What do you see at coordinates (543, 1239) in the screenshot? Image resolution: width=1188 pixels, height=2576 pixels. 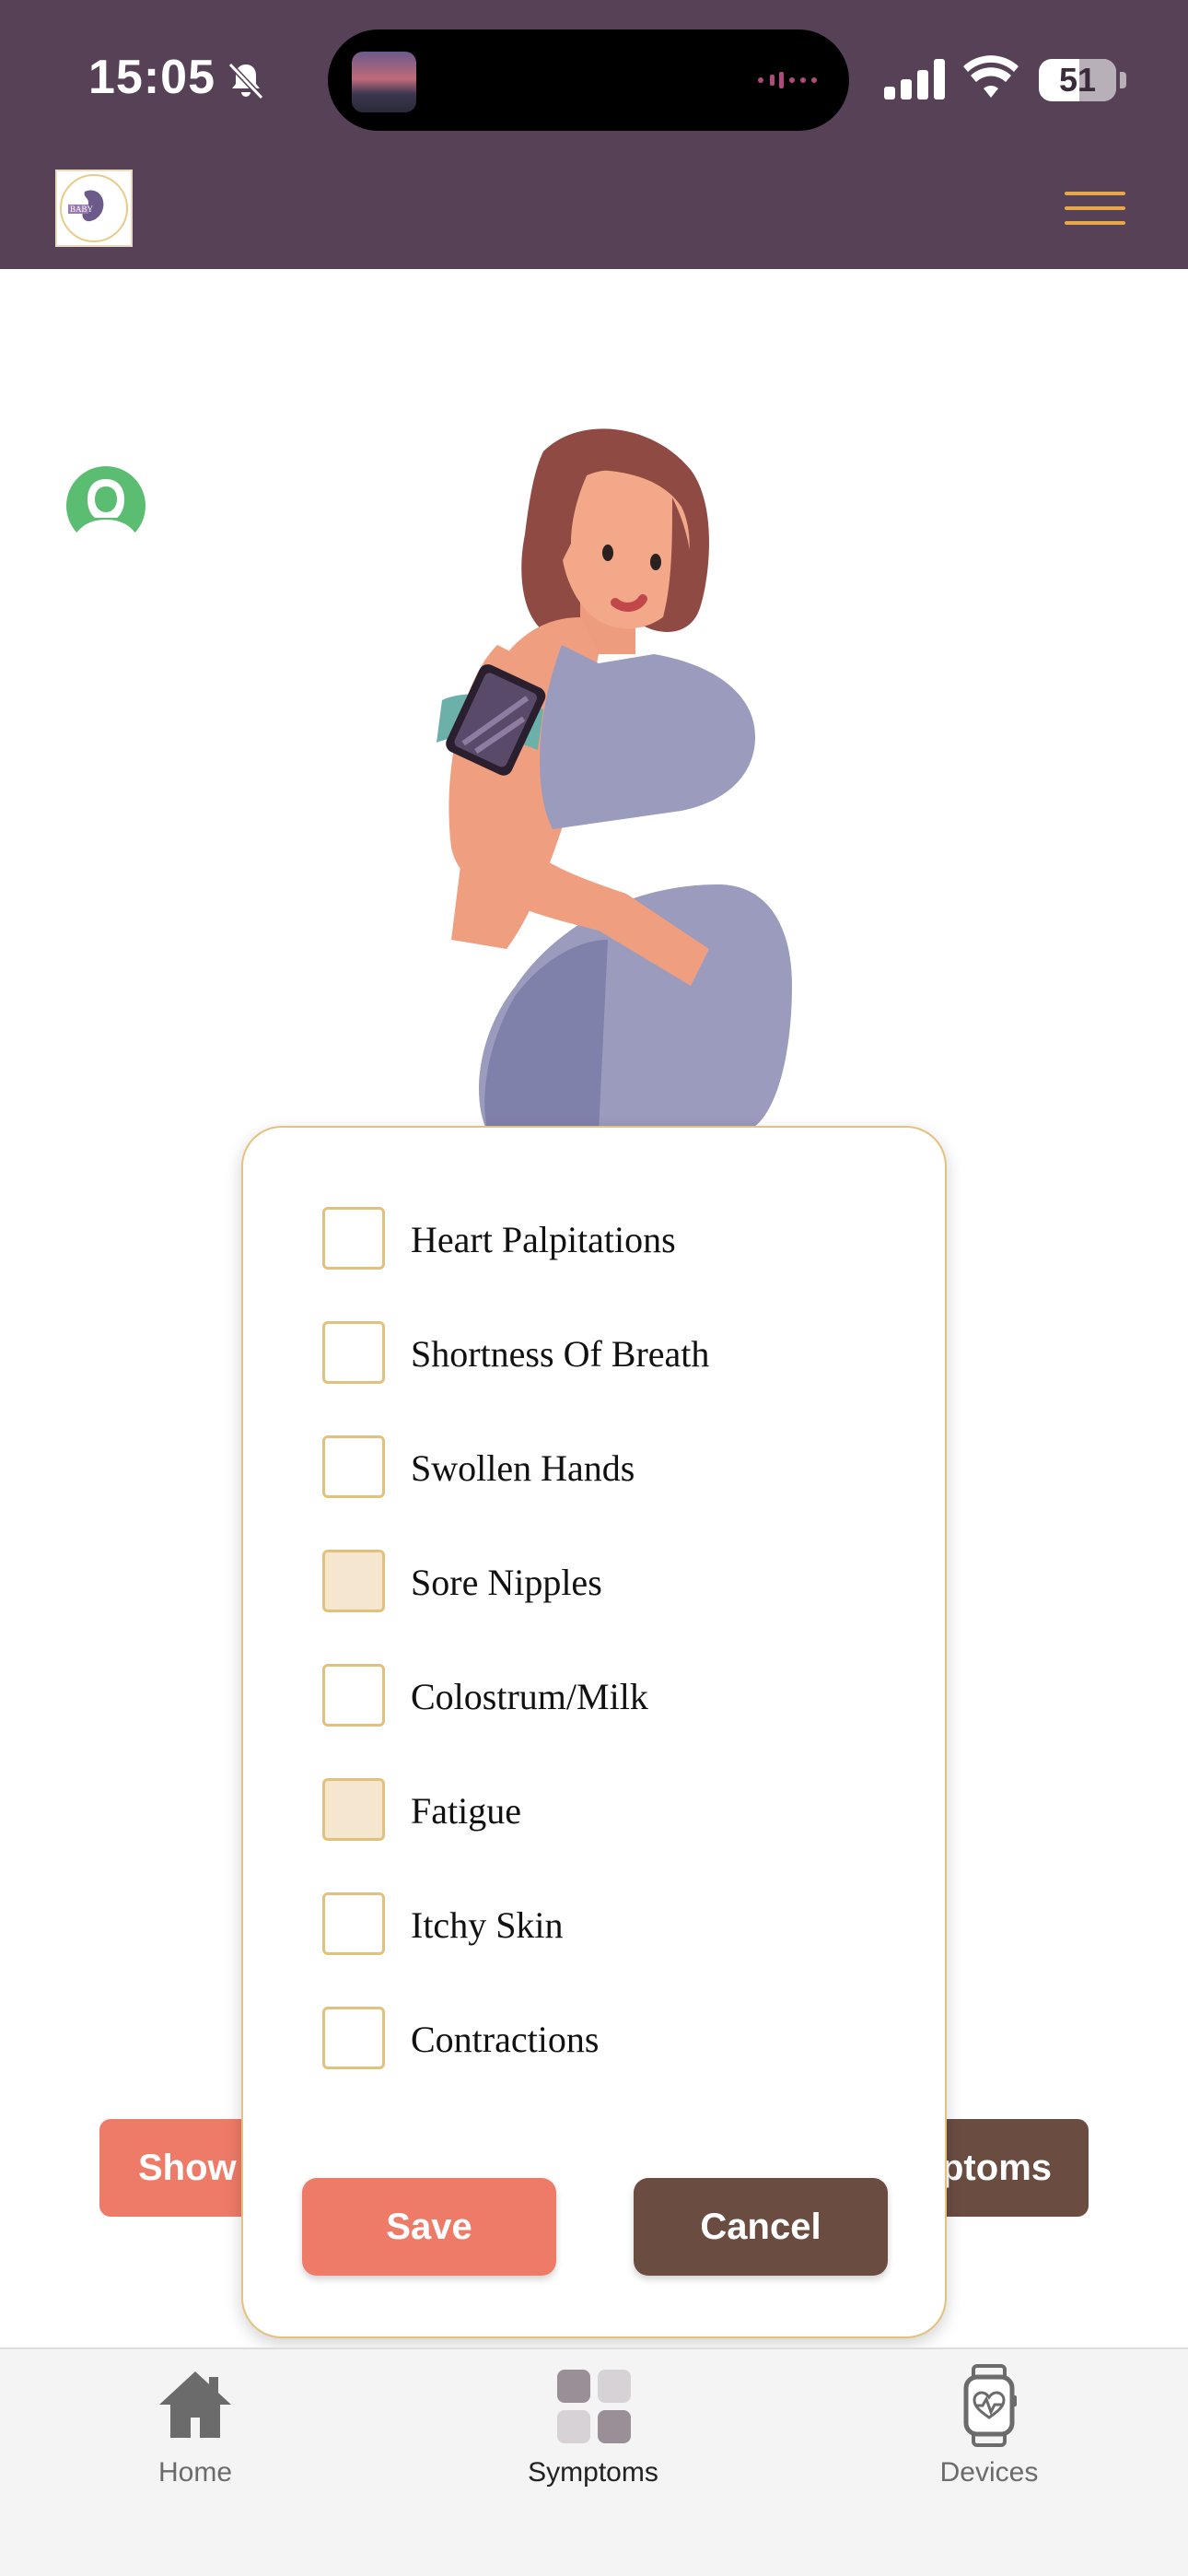 I see `symptom-label: Heart Palpitations` at bounding box center [543, 1239].